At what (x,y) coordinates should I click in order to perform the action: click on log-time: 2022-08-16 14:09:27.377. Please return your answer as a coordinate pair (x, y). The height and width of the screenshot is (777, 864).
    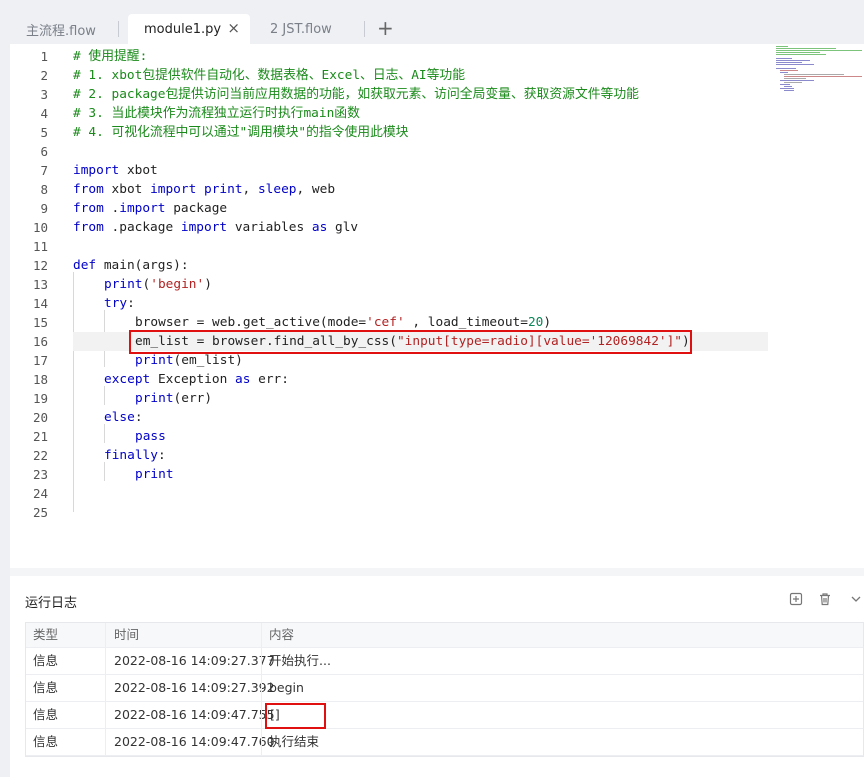
    Looking at the image, I should click on (194, 660).